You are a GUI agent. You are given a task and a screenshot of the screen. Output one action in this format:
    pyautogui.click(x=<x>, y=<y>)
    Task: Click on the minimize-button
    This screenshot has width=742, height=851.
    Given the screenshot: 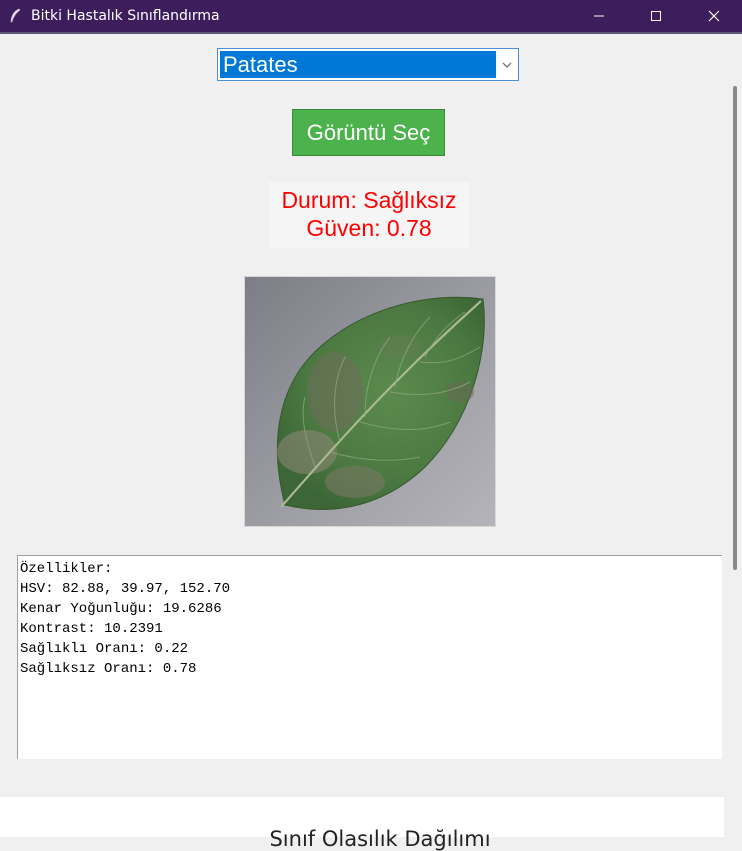 What is the action you would take?
    pyautogui.click(x=599, y=16)
    